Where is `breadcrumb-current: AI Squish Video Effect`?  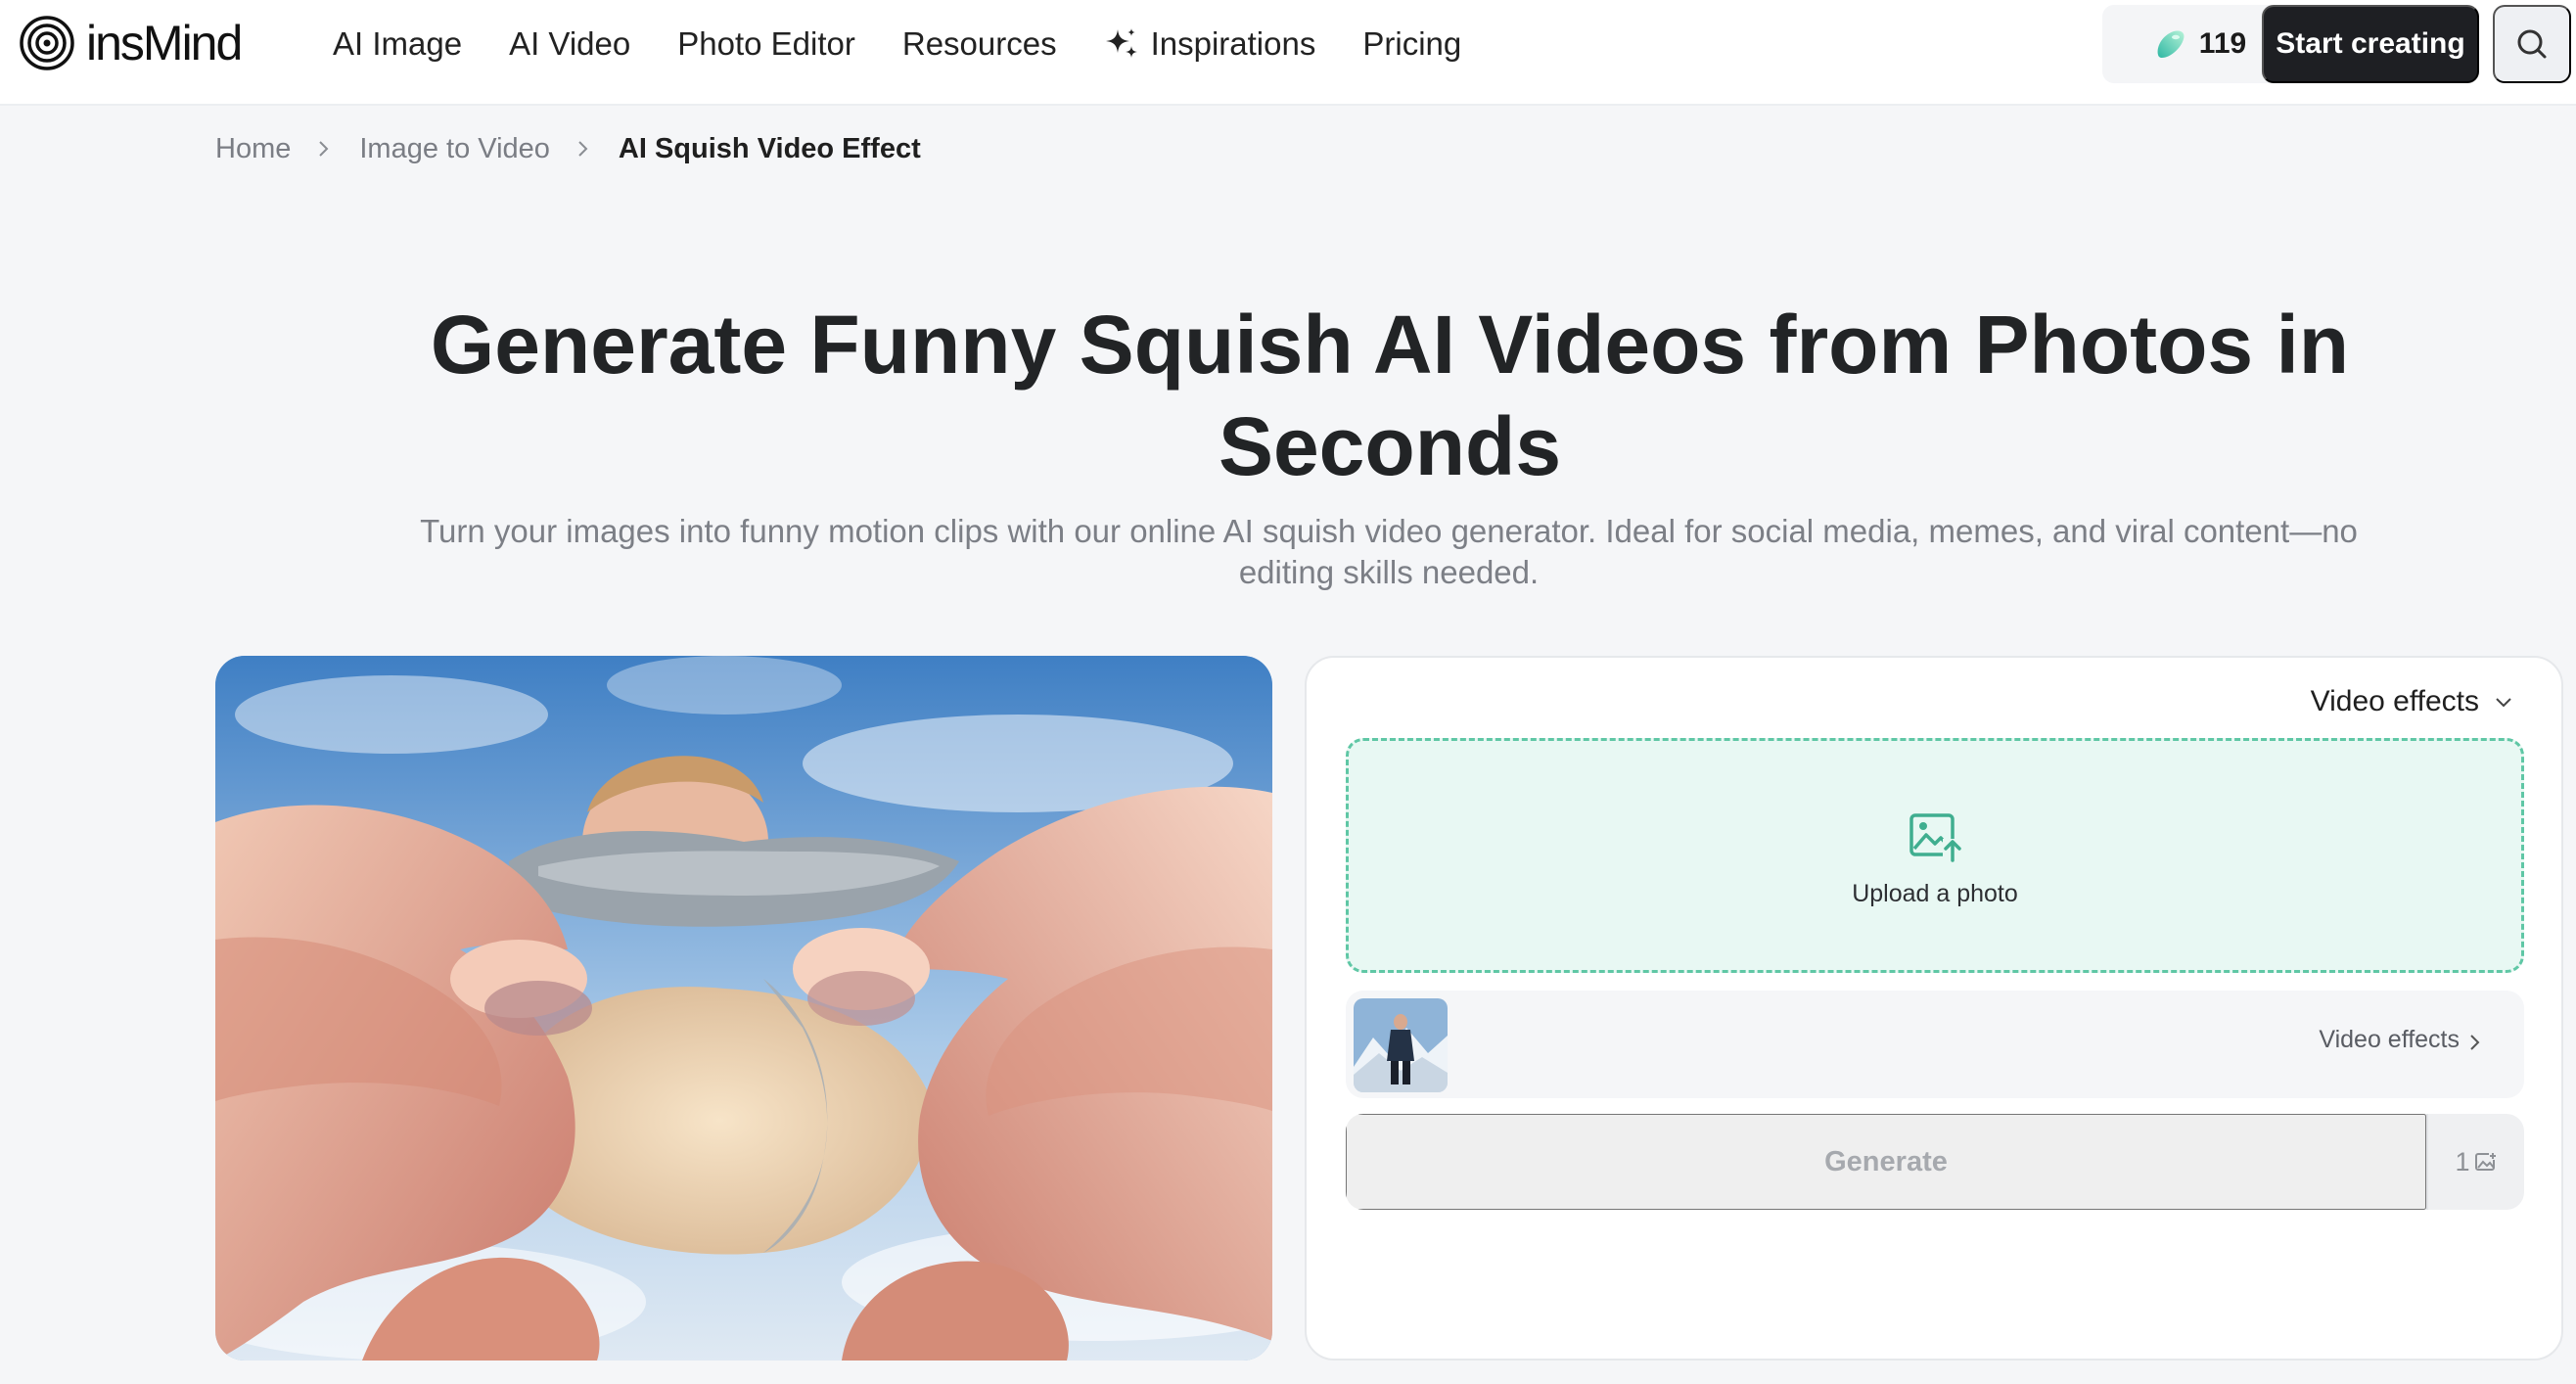
breadcrumb-current: AI Squish Video Effect is located at coordinates (769, 148).